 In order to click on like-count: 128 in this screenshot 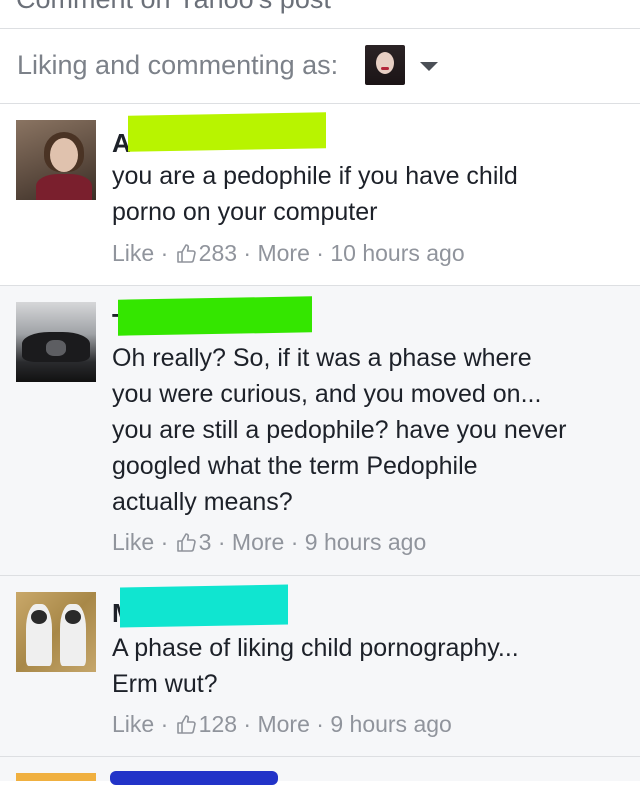, I will do `click(218, 724)`.